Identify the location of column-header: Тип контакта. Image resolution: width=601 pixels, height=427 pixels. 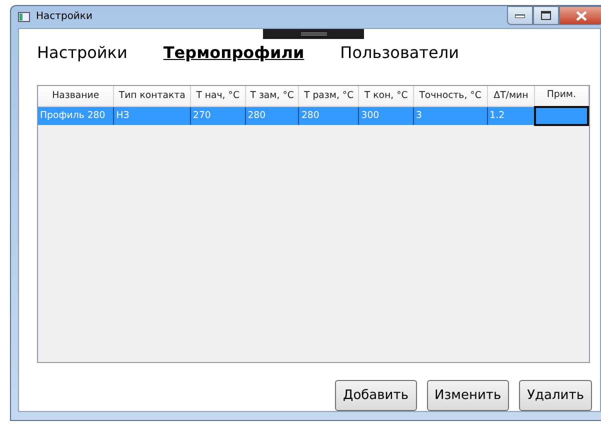
(152, 96).